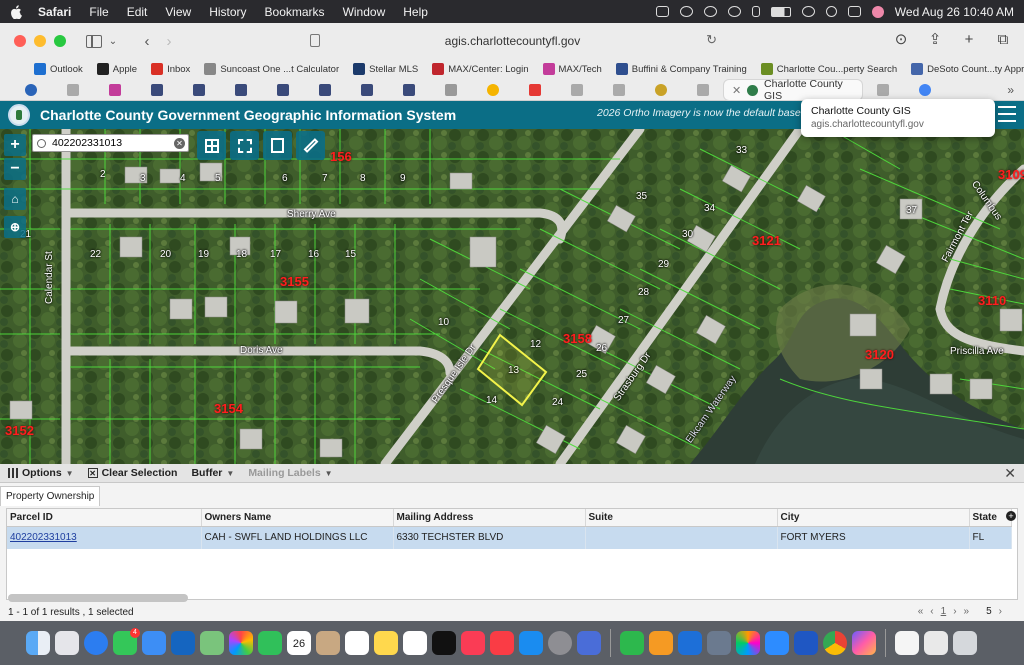 The image size is (1024, 665). Describe the element at coordinates (328, 643) in the screenshot. I see `contacts-icon` at that location.